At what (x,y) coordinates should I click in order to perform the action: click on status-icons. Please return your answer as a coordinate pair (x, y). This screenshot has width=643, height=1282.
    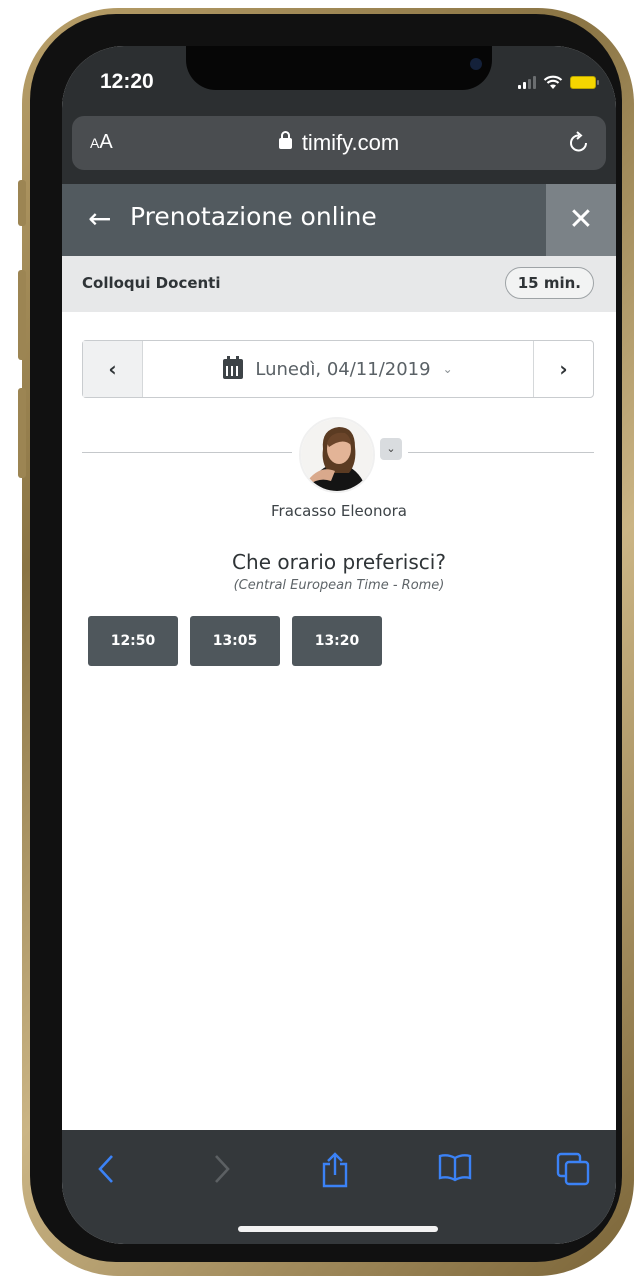
    Looking at the image, I should click on (558, 82).